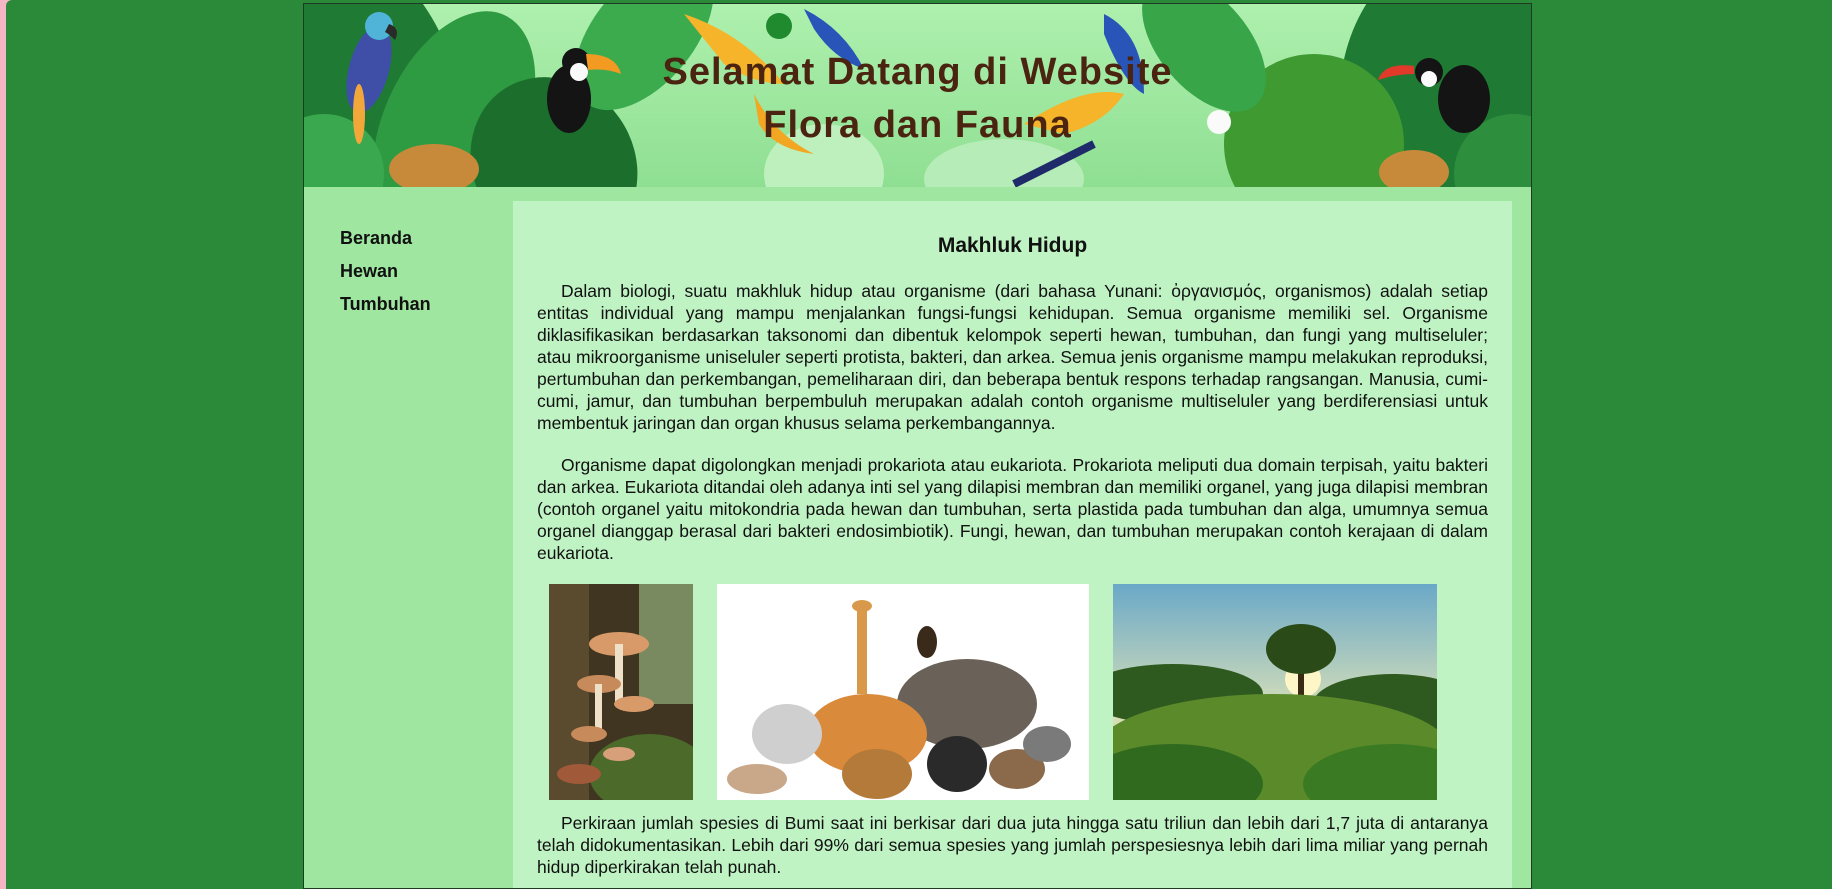 The height and width of the screenshot is (889, 1832). I want to click on forest-sunrise-photo, so click(1275, 692).